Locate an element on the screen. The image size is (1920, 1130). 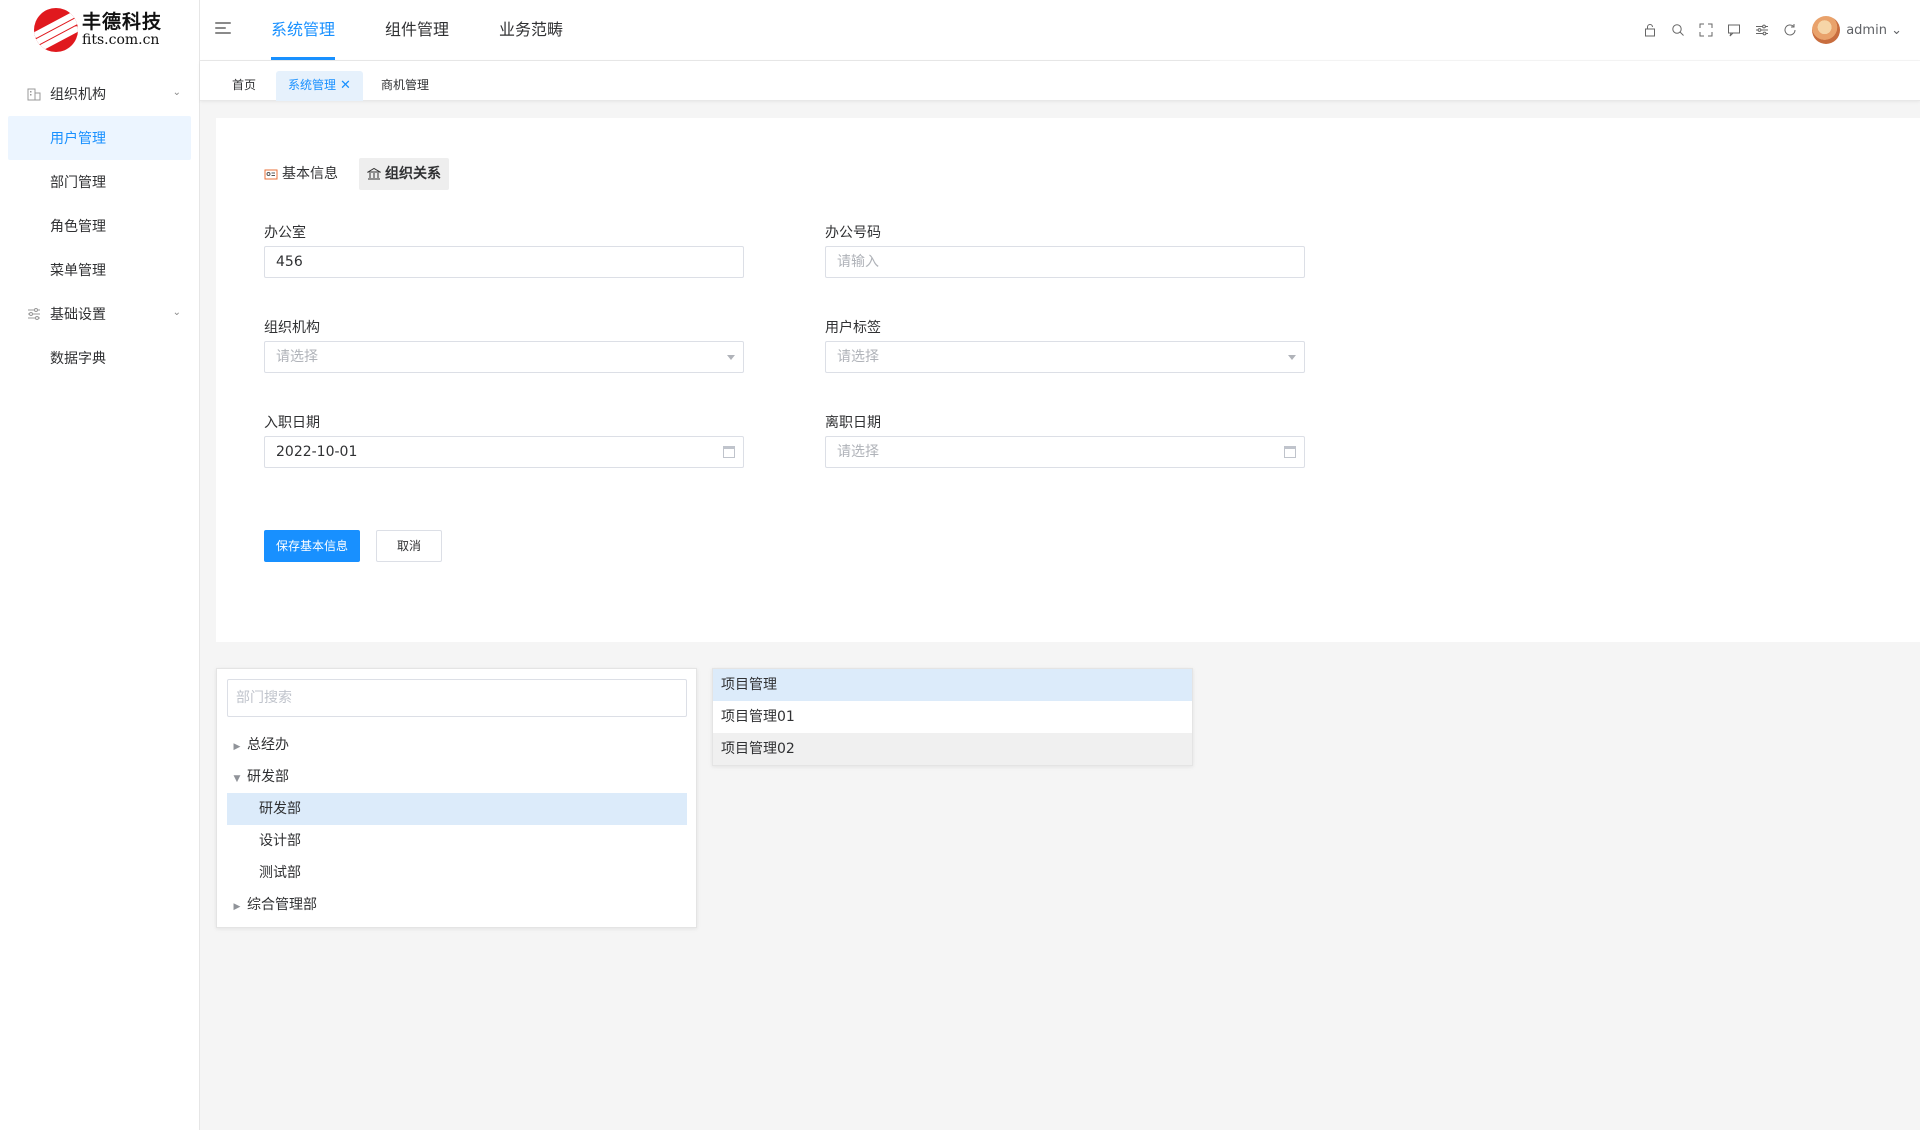
sidebar-menu: 组织机构 ⌄ 用户管理 部门管理 角色管理 菜单管理 基础设置 ⌄ 数据字典 is located at coordinates (99, 226).